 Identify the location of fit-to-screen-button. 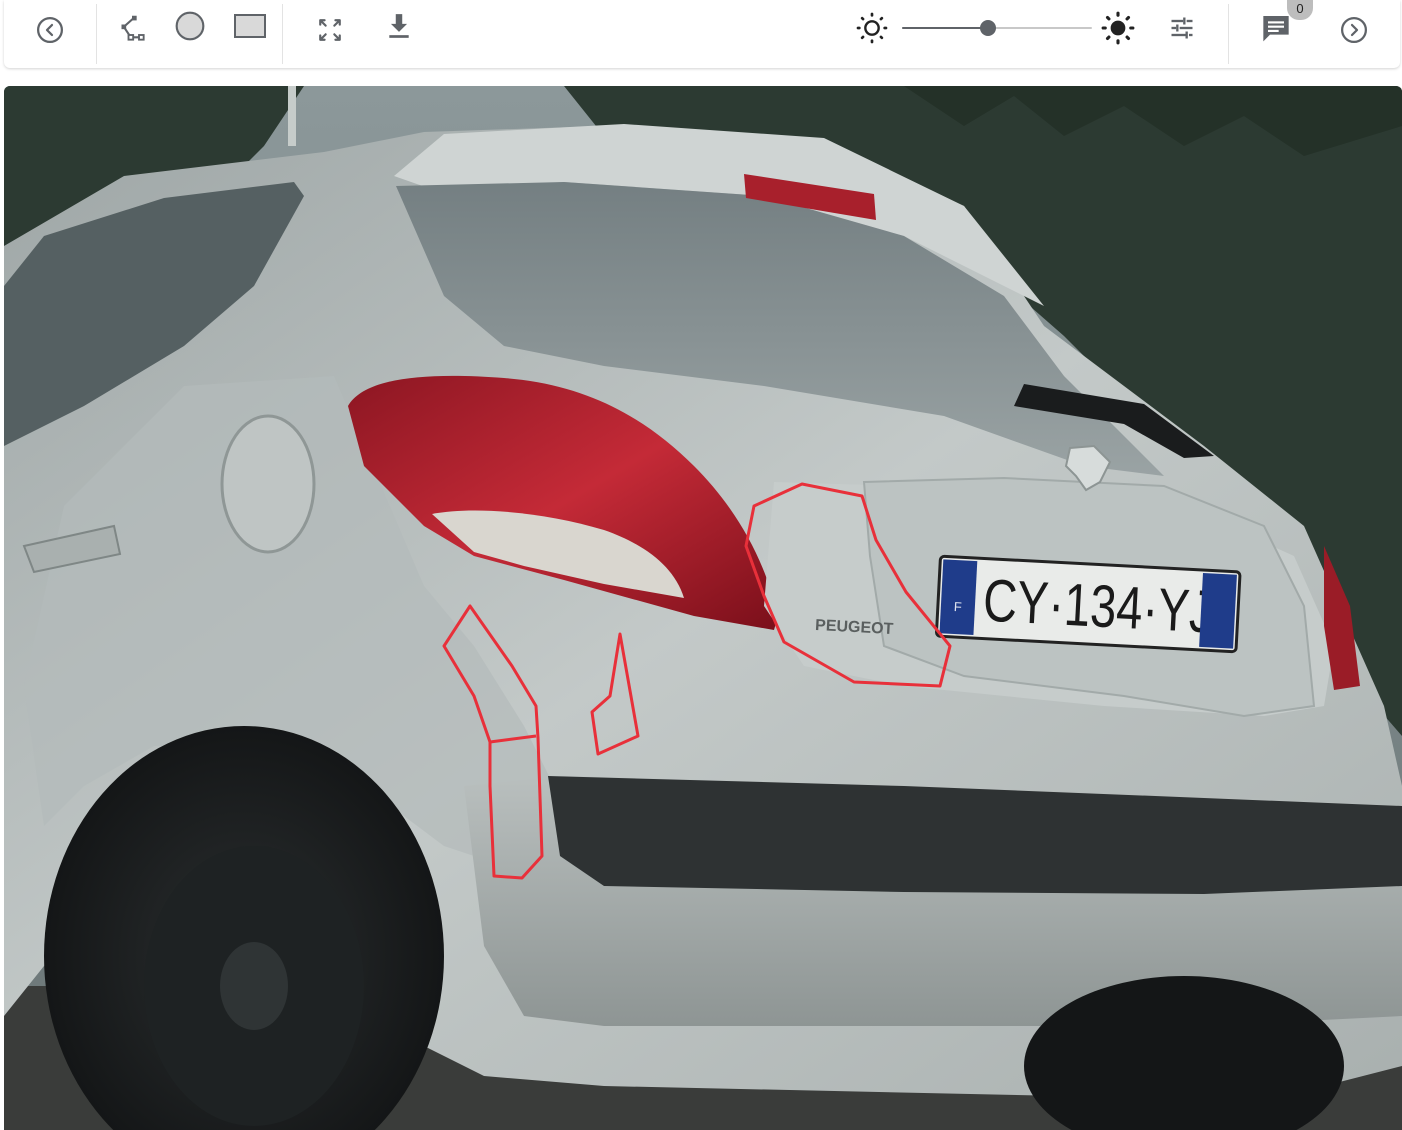
(330, 30).